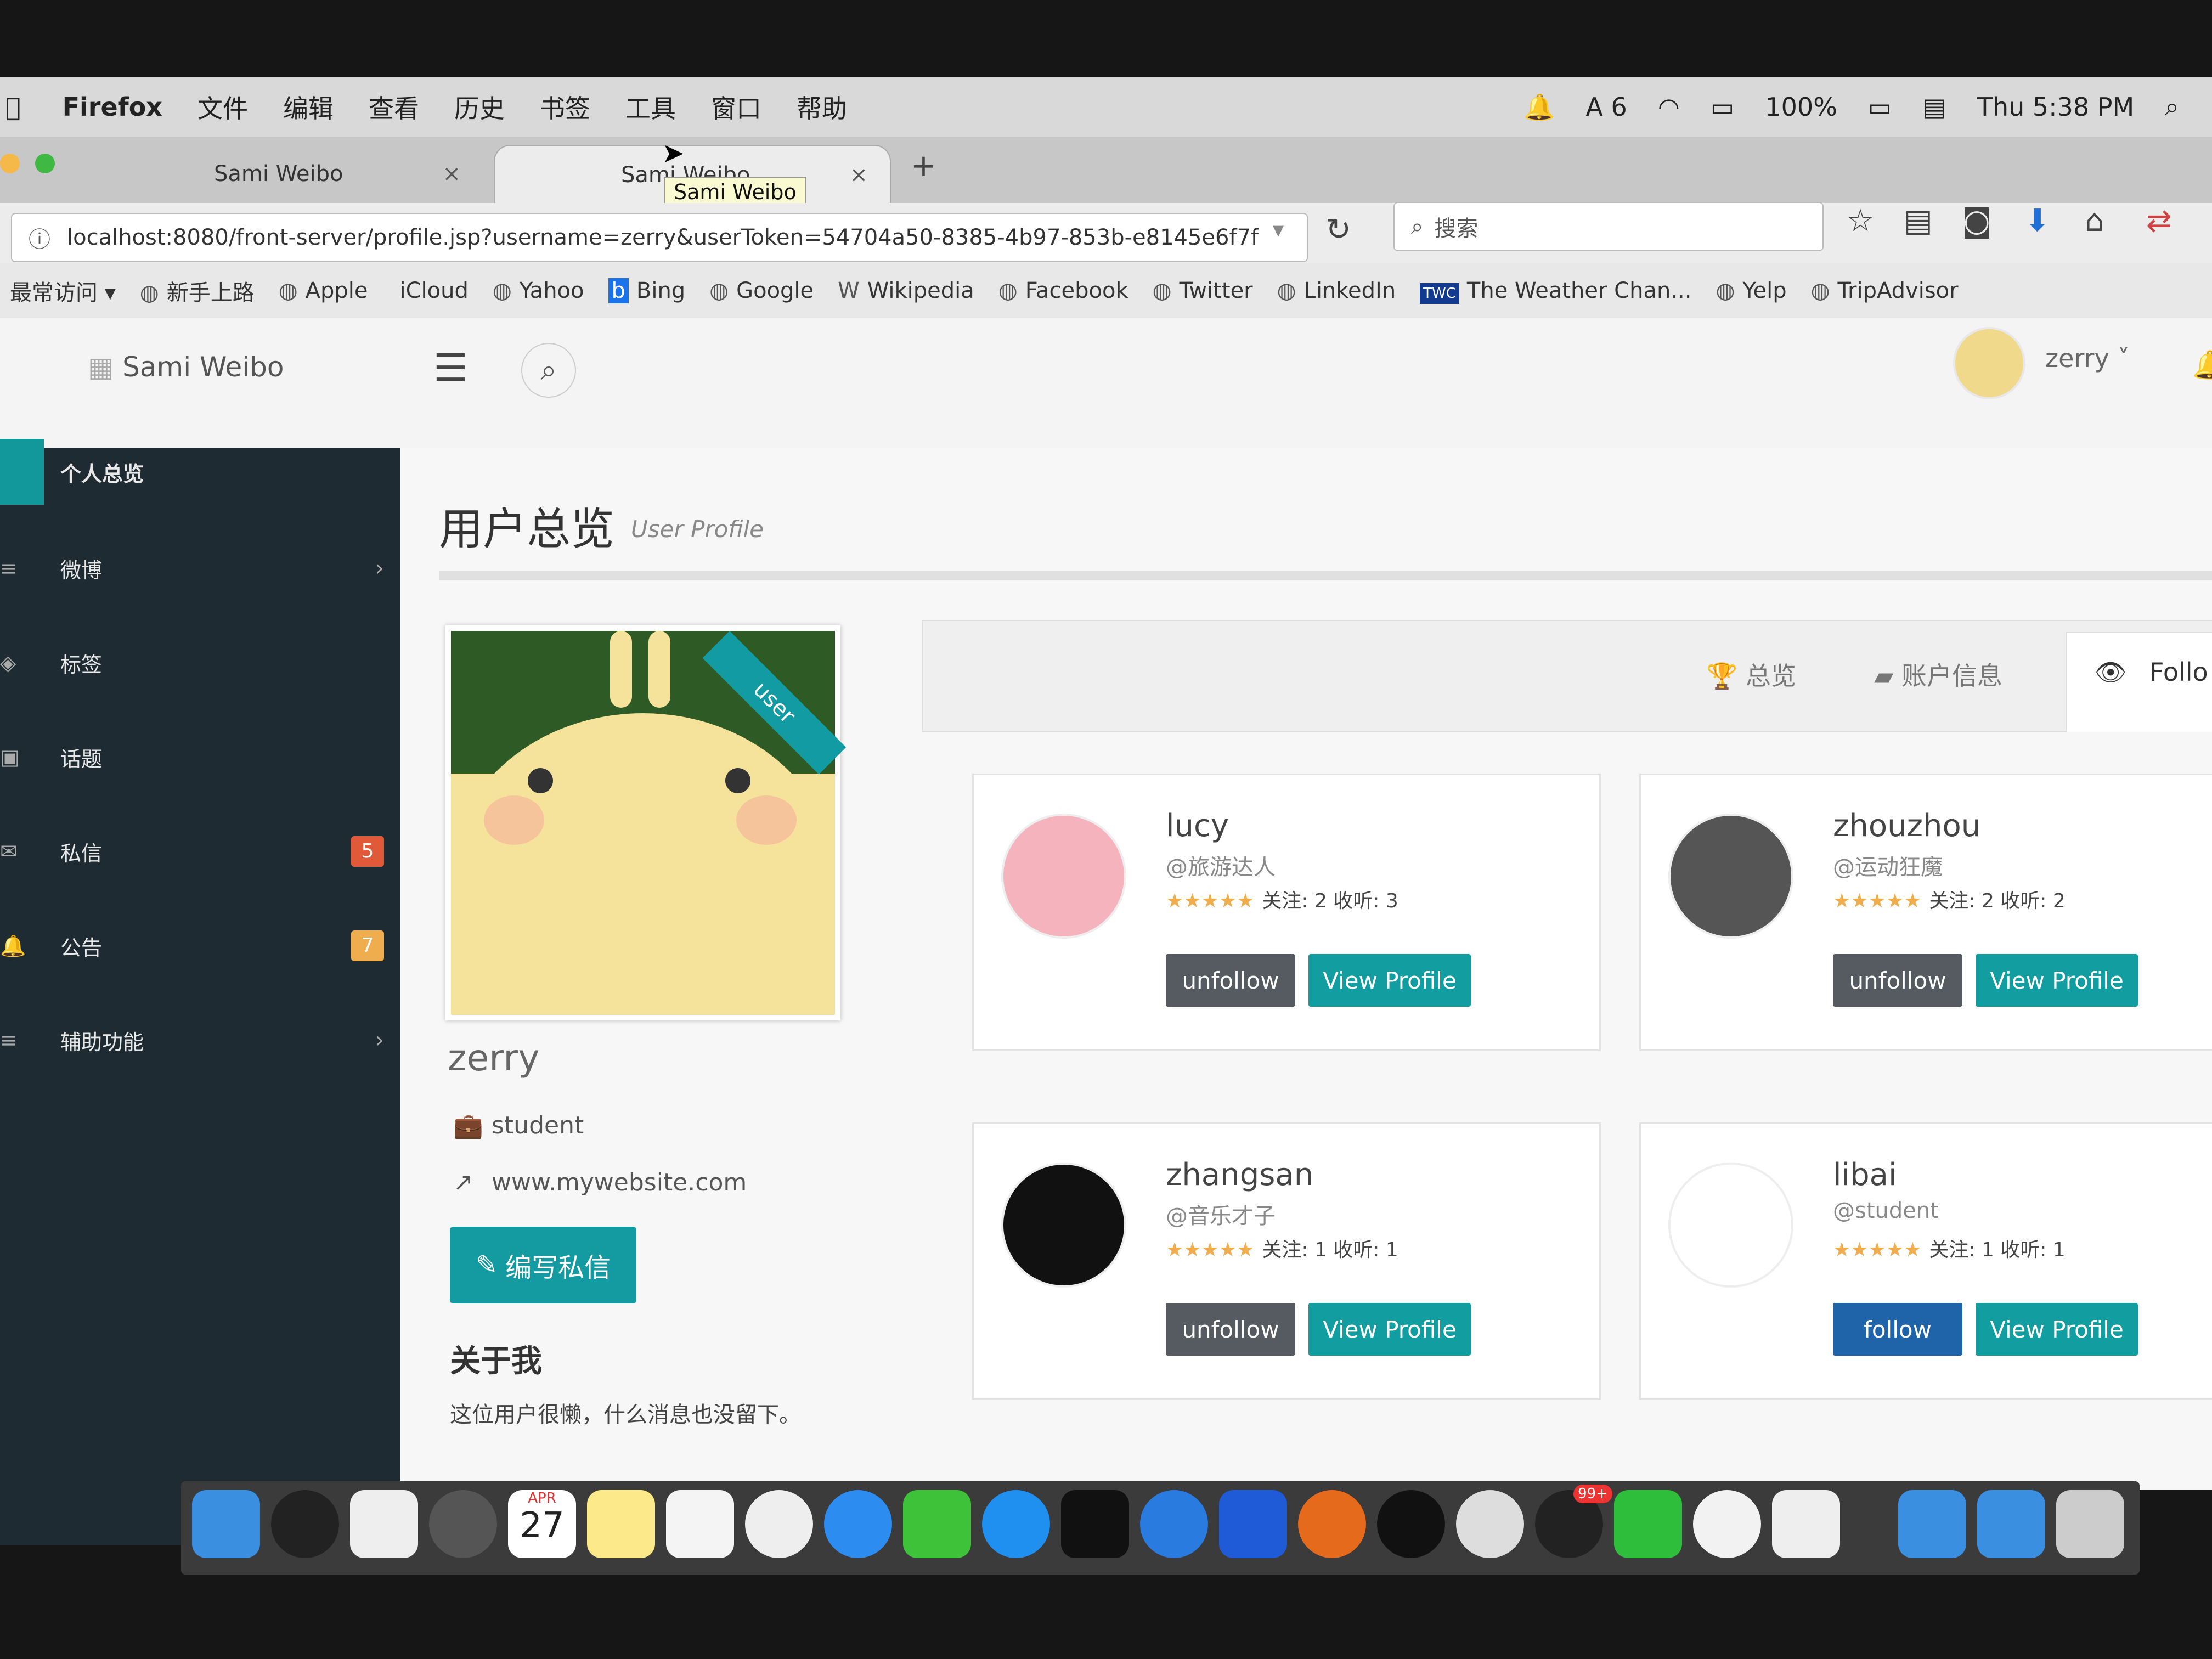  I want to click on itunes-icon, so click(1727, 1524).